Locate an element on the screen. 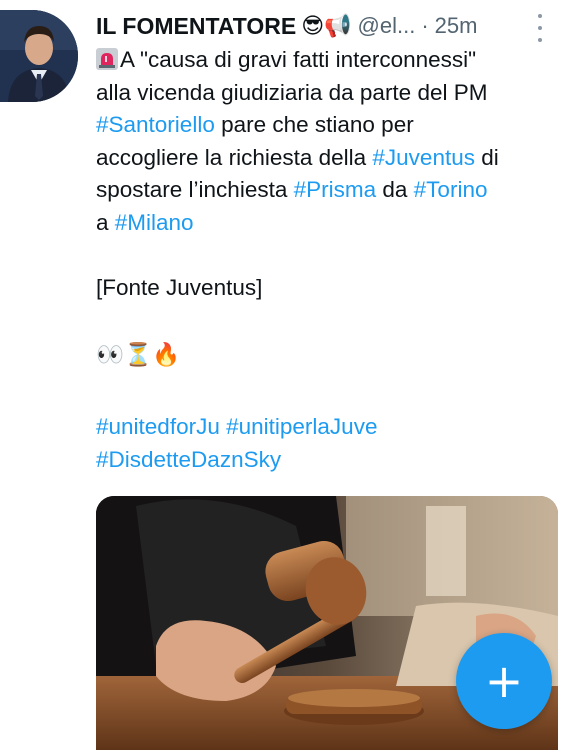  tweet-header: IL FOMENTATORE 😎📢 @el... · 25m is located at coordinates (330, 26).